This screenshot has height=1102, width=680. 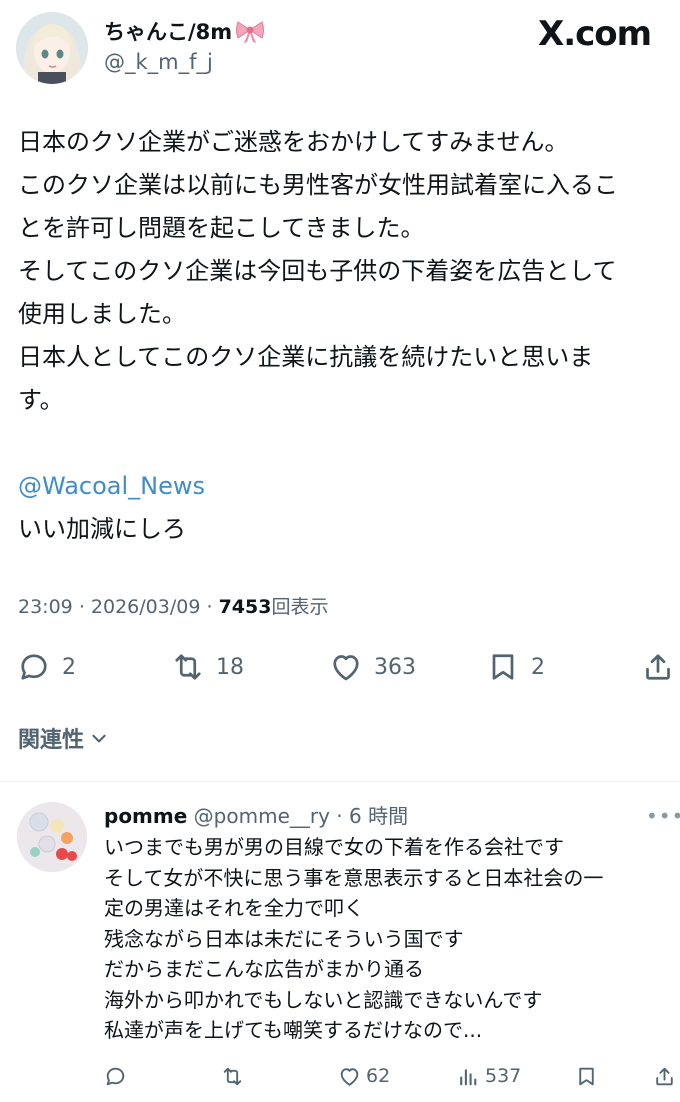 I want to click on reply-header: pomme @pomme__ry · 6 時間, so click(x=256, y=814).